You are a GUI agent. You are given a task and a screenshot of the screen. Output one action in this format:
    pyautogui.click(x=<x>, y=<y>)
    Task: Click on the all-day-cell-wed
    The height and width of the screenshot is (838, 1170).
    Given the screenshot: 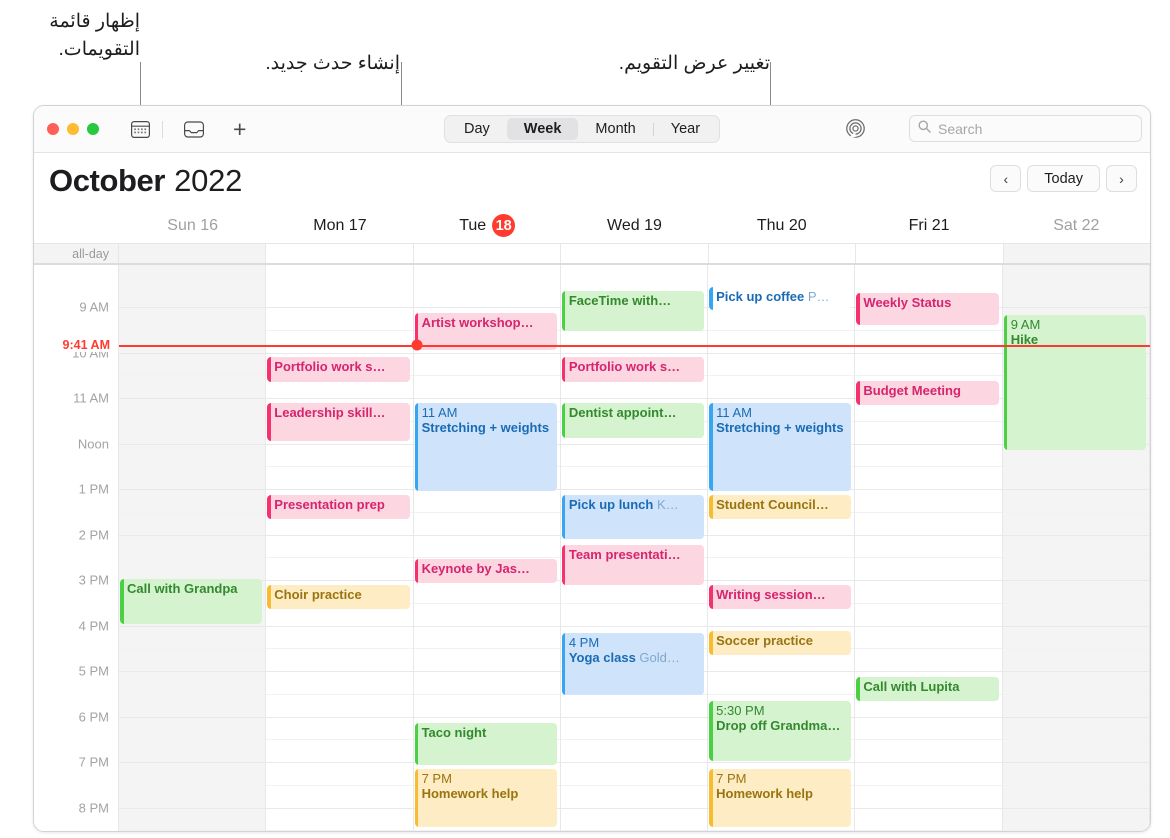 What is the action you would take?
    pyautogui.click(x=635, y=253)
    